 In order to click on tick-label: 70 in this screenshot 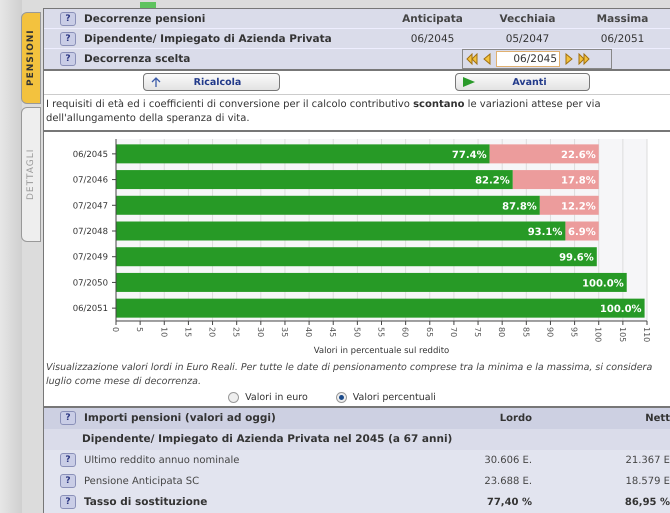, I will do `click(453, 331)`.